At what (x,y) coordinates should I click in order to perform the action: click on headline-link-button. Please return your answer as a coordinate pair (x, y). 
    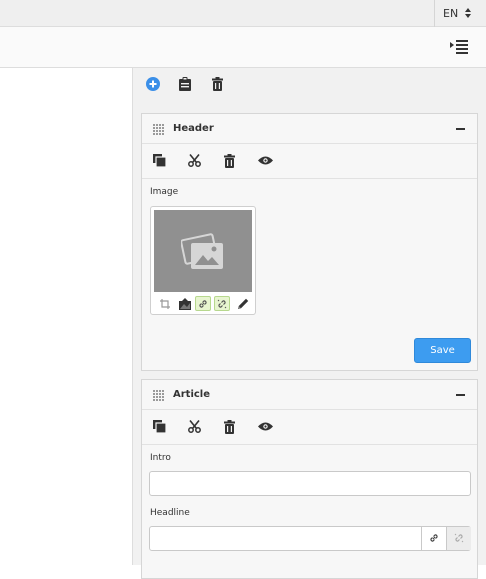
    Looking at the image, I should click on (433, 538).